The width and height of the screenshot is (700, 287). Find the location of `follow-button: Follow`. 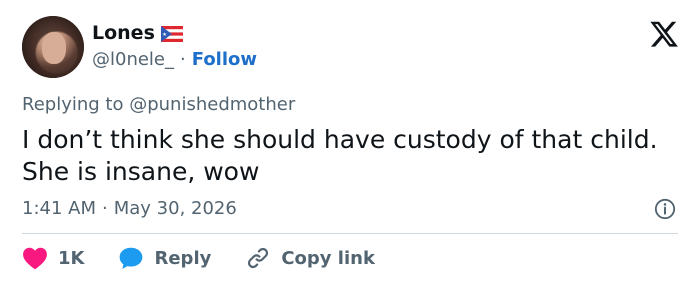

follow-button: Follow is located at coordinates (224, 59).